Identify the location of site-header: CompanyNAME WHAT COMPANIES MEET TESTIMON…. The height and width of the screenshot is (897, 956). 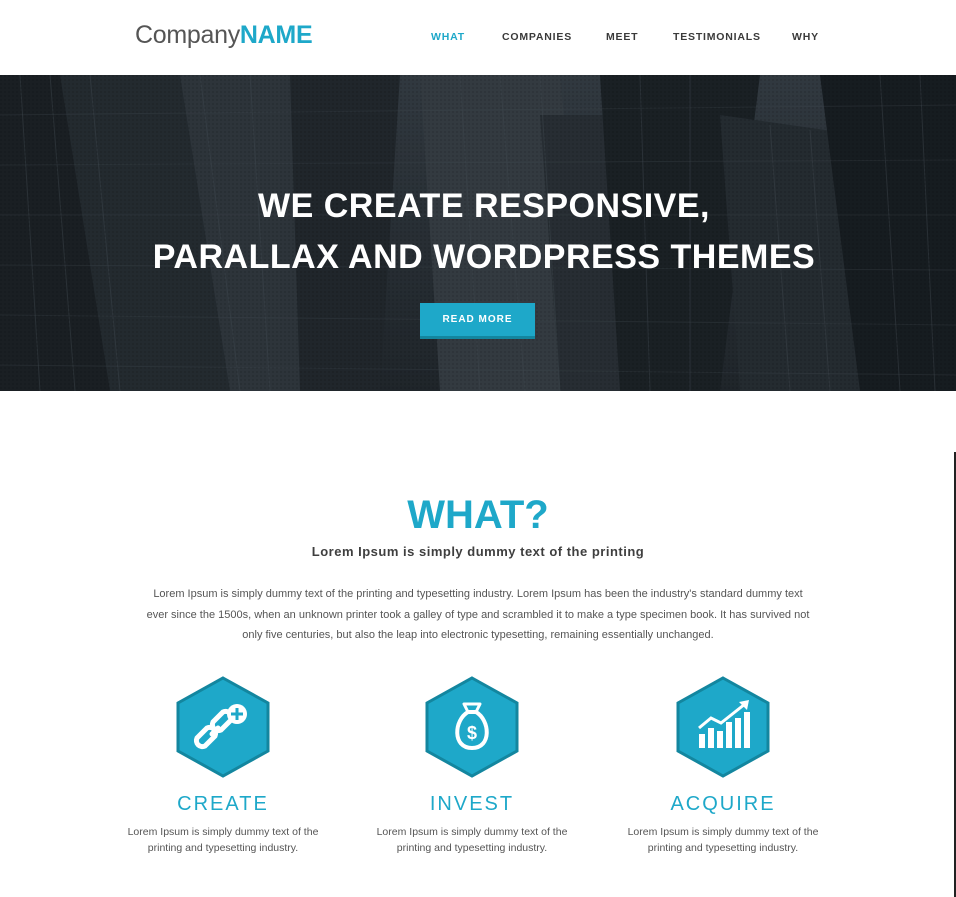
(478, 37).